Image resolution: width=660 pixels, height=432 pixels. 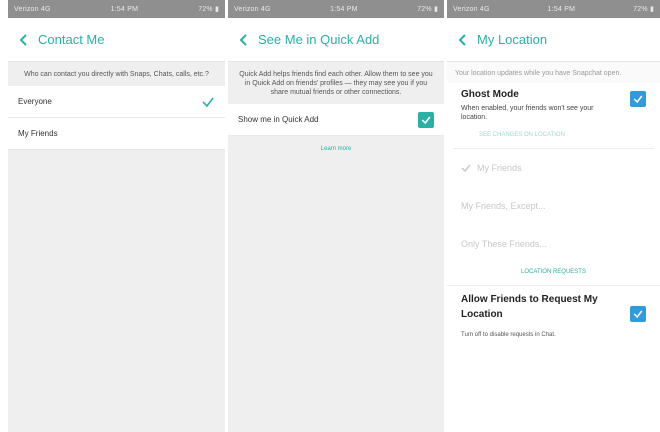 I want to click on ghost-mode-checkbox, so click(x=638, y=99).